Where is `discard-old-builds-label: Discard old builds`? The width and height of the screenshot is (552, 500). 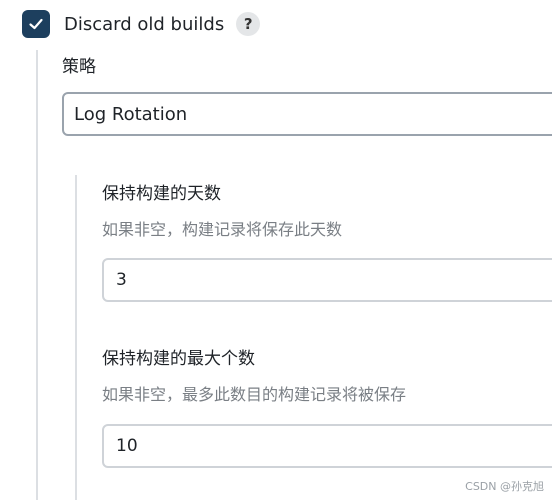 discard-old-builds-label: Discard old builds is located at coordinates (144, 24).